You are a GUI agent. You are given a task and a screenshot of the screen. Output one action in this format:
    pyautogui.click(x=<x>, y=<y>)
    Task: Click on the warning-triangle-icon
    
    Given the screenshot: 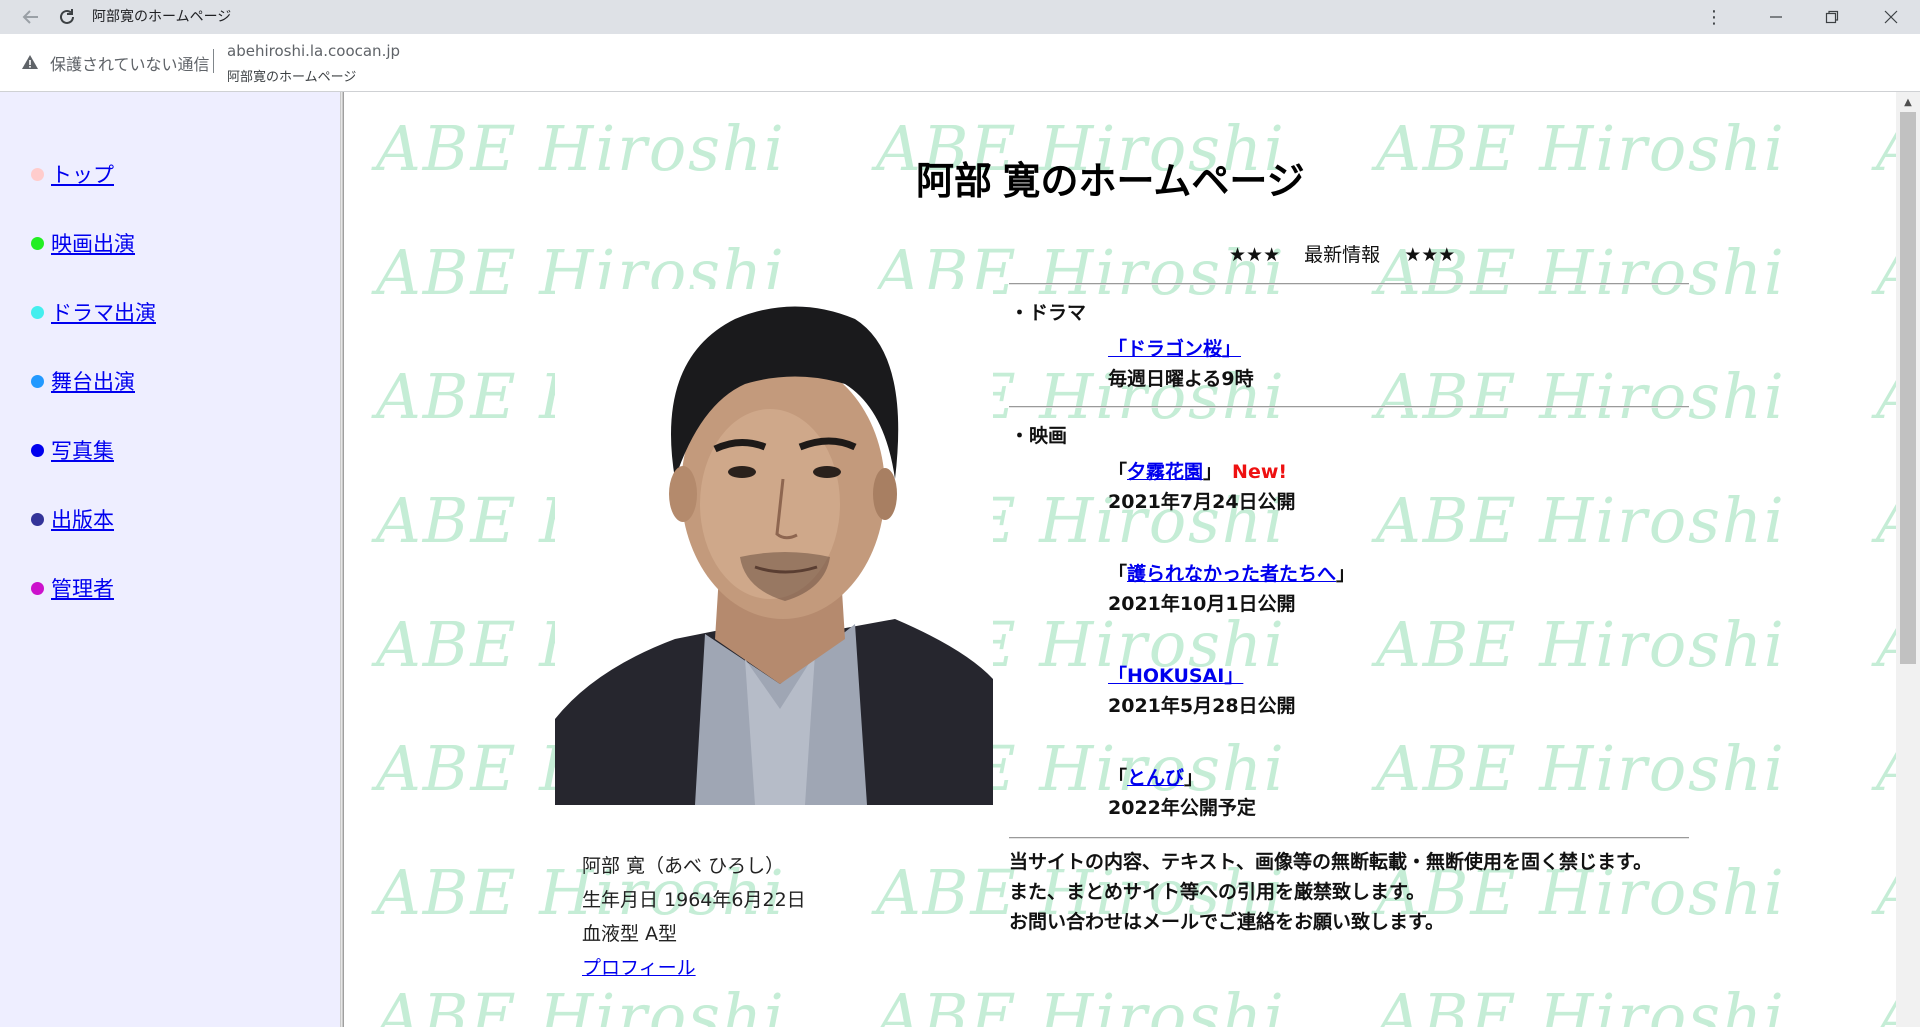 What is the action you would take?
    pyautogui.click(x=31, y=63)
    